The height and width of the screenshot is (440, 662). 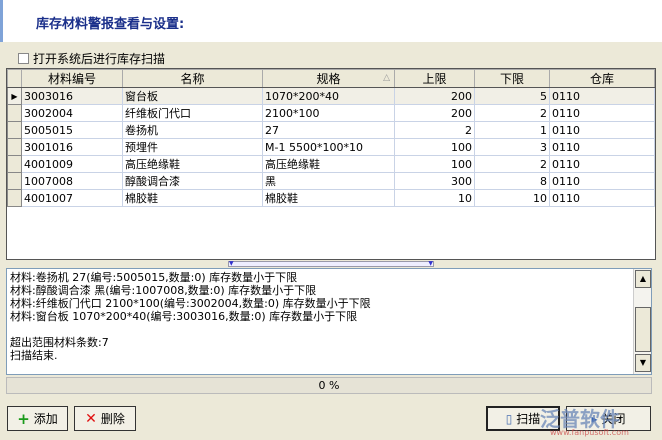 I want to click on log-line: 材料:卷扬机 27(编号:5005015,数量:0) 库存数量小于下限, so click(x=154, y=277).